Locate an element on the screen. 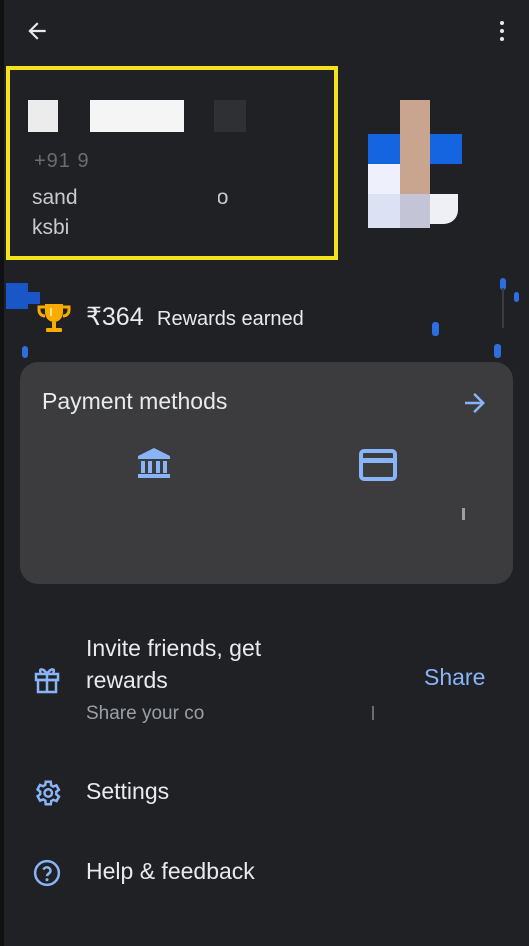  arrow-left-icon is located at coordinates (37, 31).